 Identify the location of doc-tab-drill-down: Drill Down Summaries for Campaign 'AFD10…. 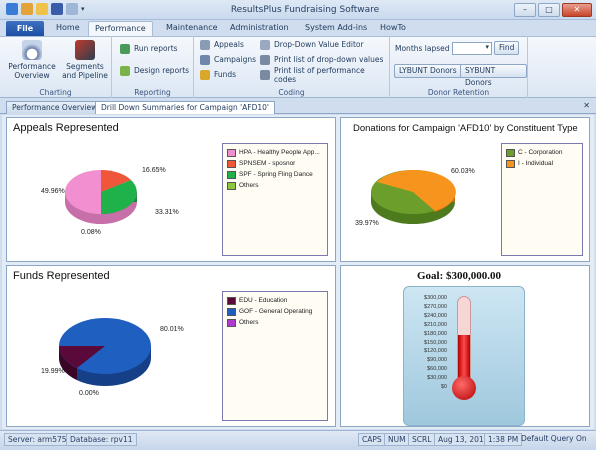
(185, 107).